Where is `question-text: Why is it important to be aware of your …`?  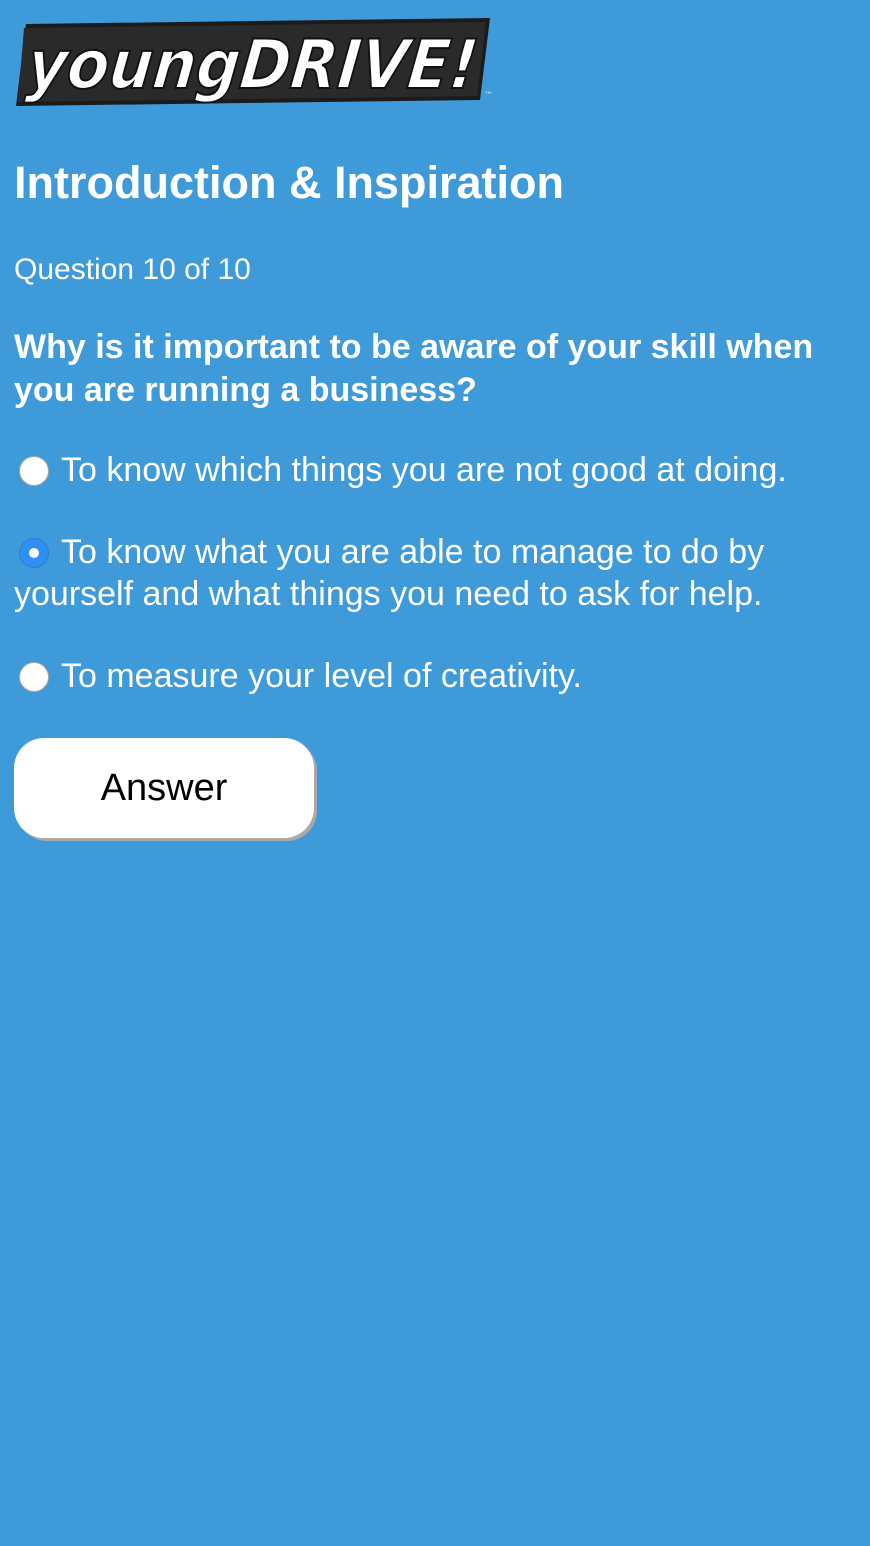 question-text: Why is it important to be aware of your … is located at coordinates (414, 368).